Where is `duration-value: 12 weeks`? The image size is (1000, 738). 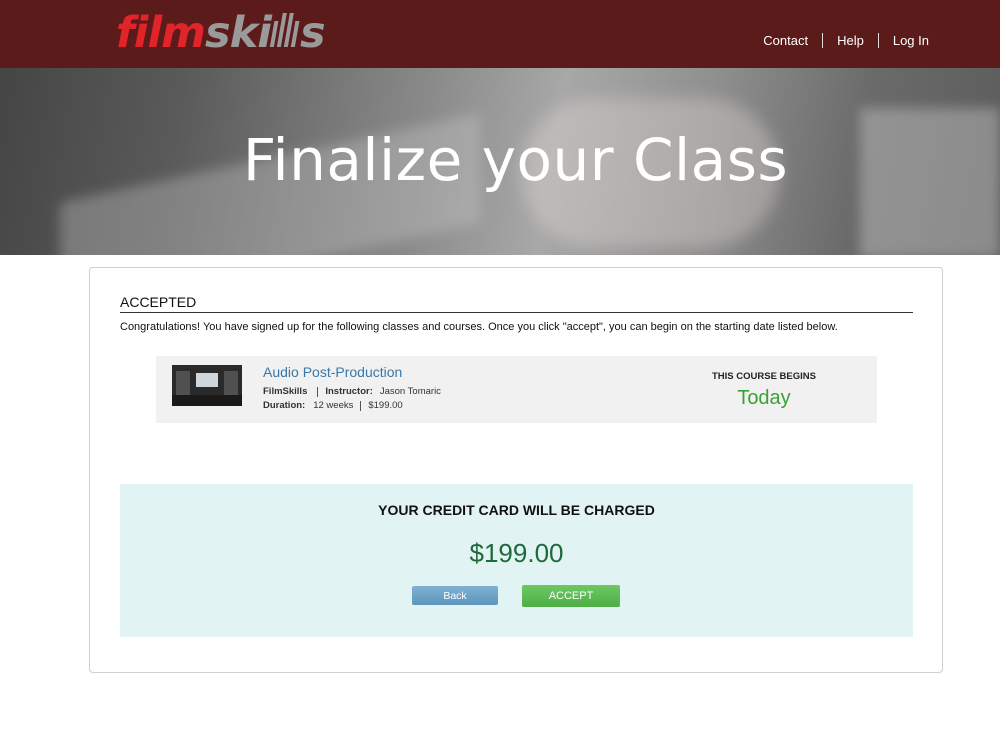
duration-value: 12 weeks is located at coordinates (333, 405).